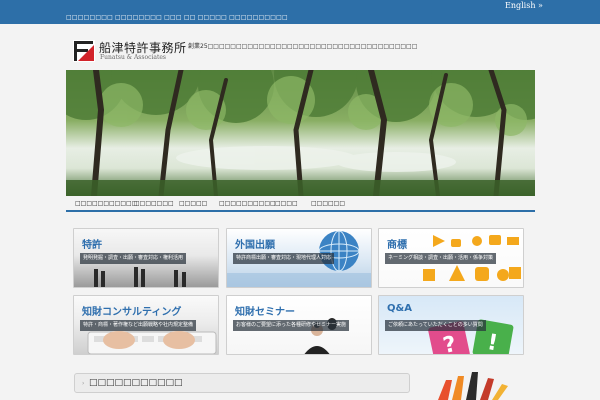 The image size is (600, 400). Describe the element at coordinates (524, 5) in the screenshot. I see `english-link: English »` at that location.